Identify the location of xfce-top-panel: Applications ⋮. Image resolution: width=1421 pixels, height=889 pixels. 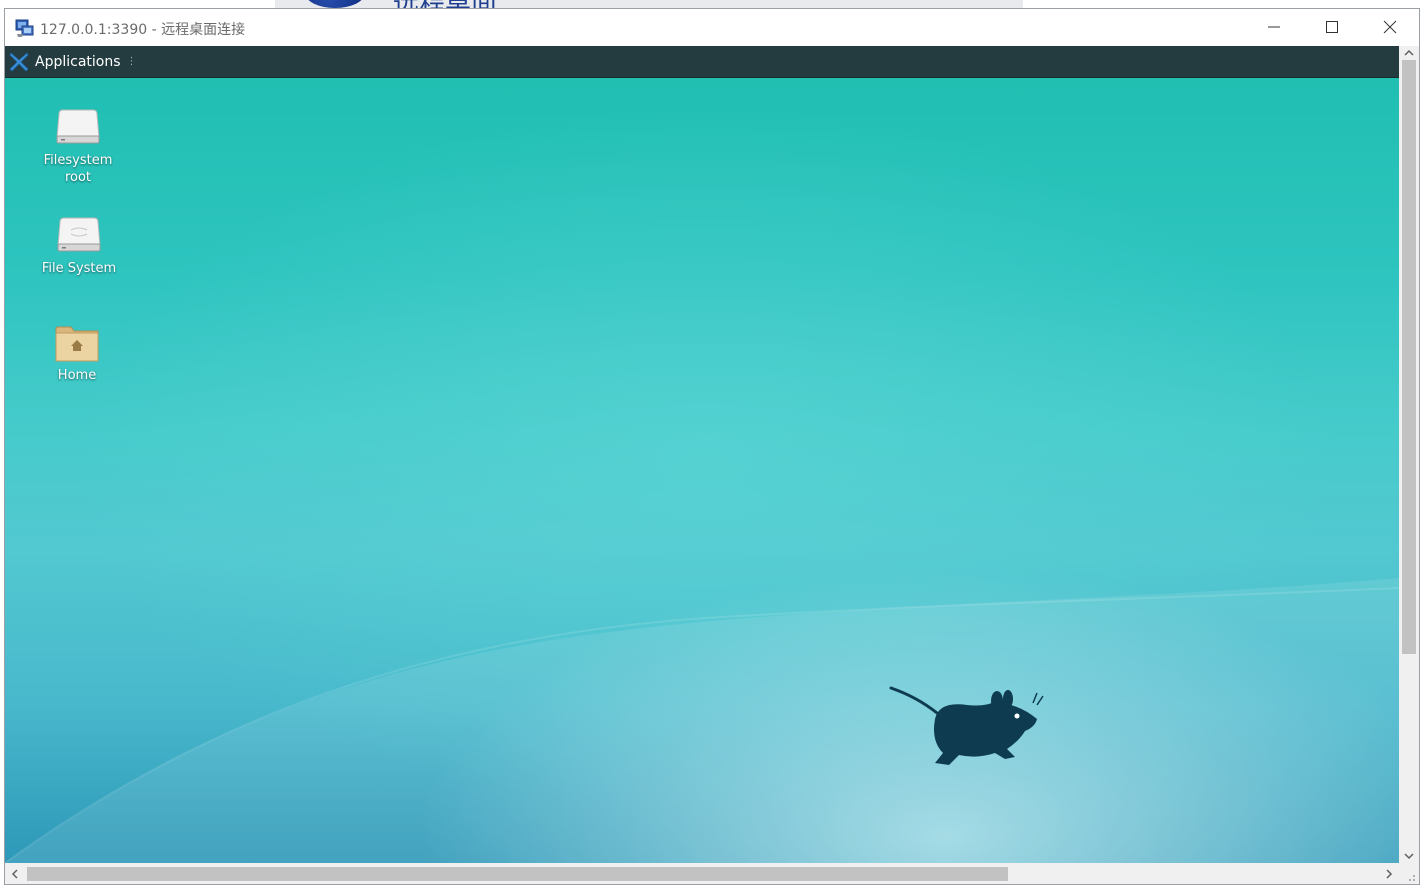
(702, 62).